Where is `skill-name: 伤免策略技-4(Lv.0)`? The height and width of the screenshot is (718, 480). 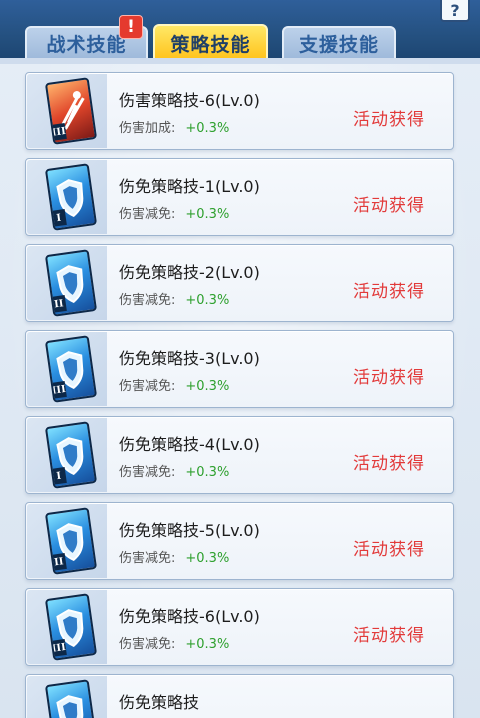
skill-name: 伤免策略技-4(Lv.0) is located at coordinates (189, 444).